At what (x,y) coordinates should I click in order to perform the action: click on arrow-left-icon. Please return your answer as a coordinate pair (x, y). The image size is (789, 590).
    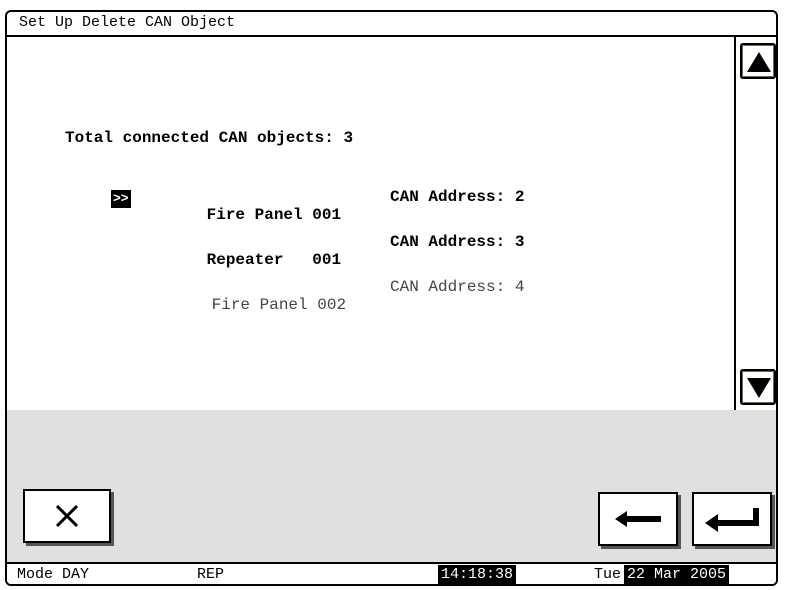
    Looking at the image, I should click on (638, 519).